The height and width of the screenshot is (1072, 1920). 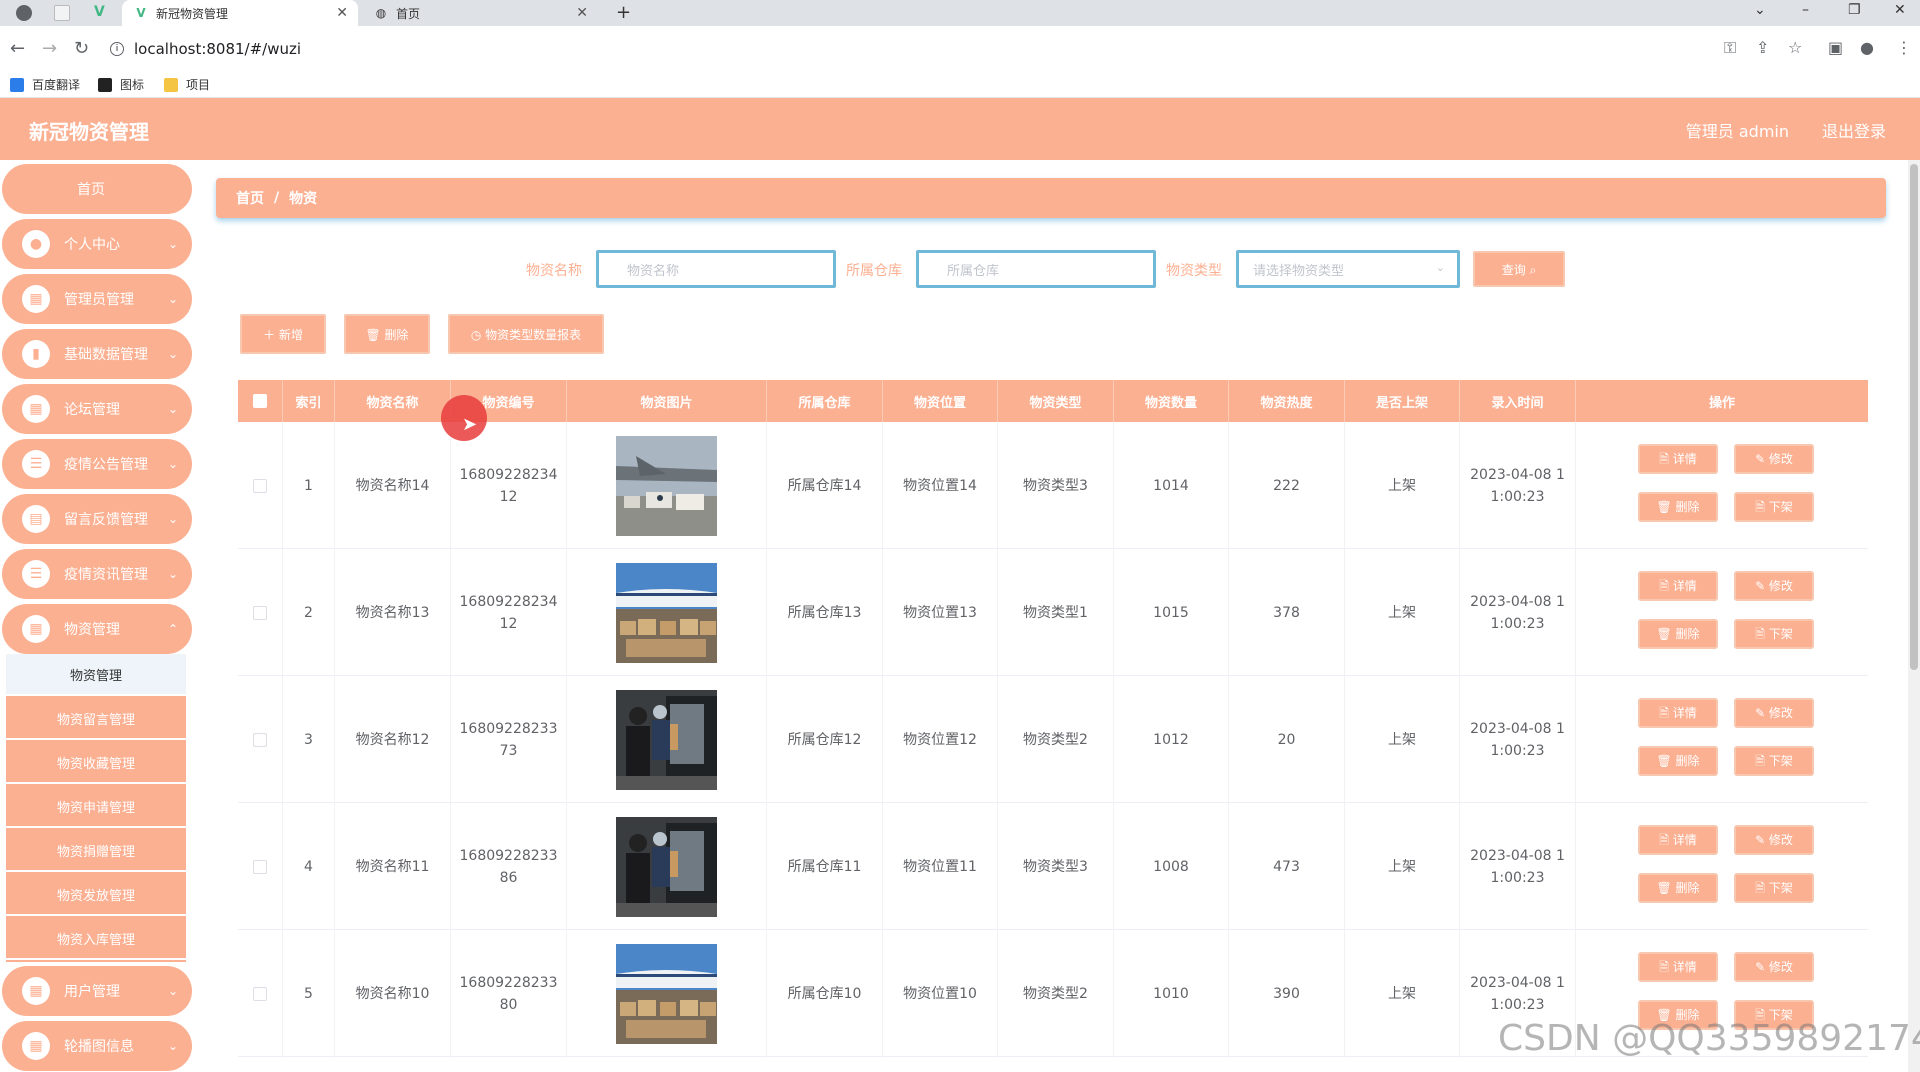 I want to click on profile-icon: ●, so click(x=1867, y=47).